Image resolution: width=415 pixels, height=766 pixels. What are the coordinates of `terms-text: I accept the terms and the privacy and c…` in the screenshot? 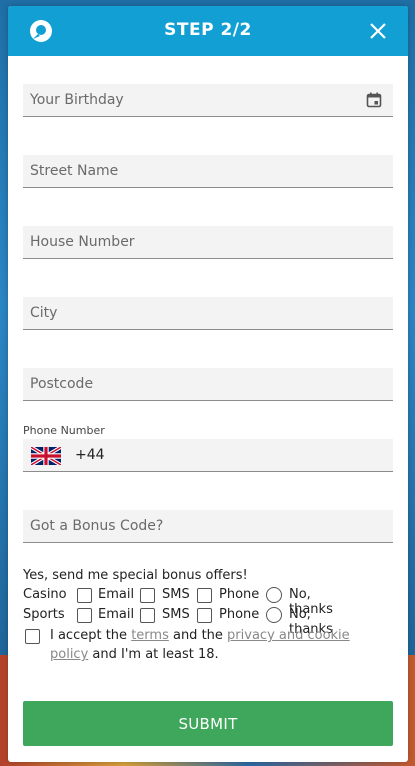 It's located at (220, 645).